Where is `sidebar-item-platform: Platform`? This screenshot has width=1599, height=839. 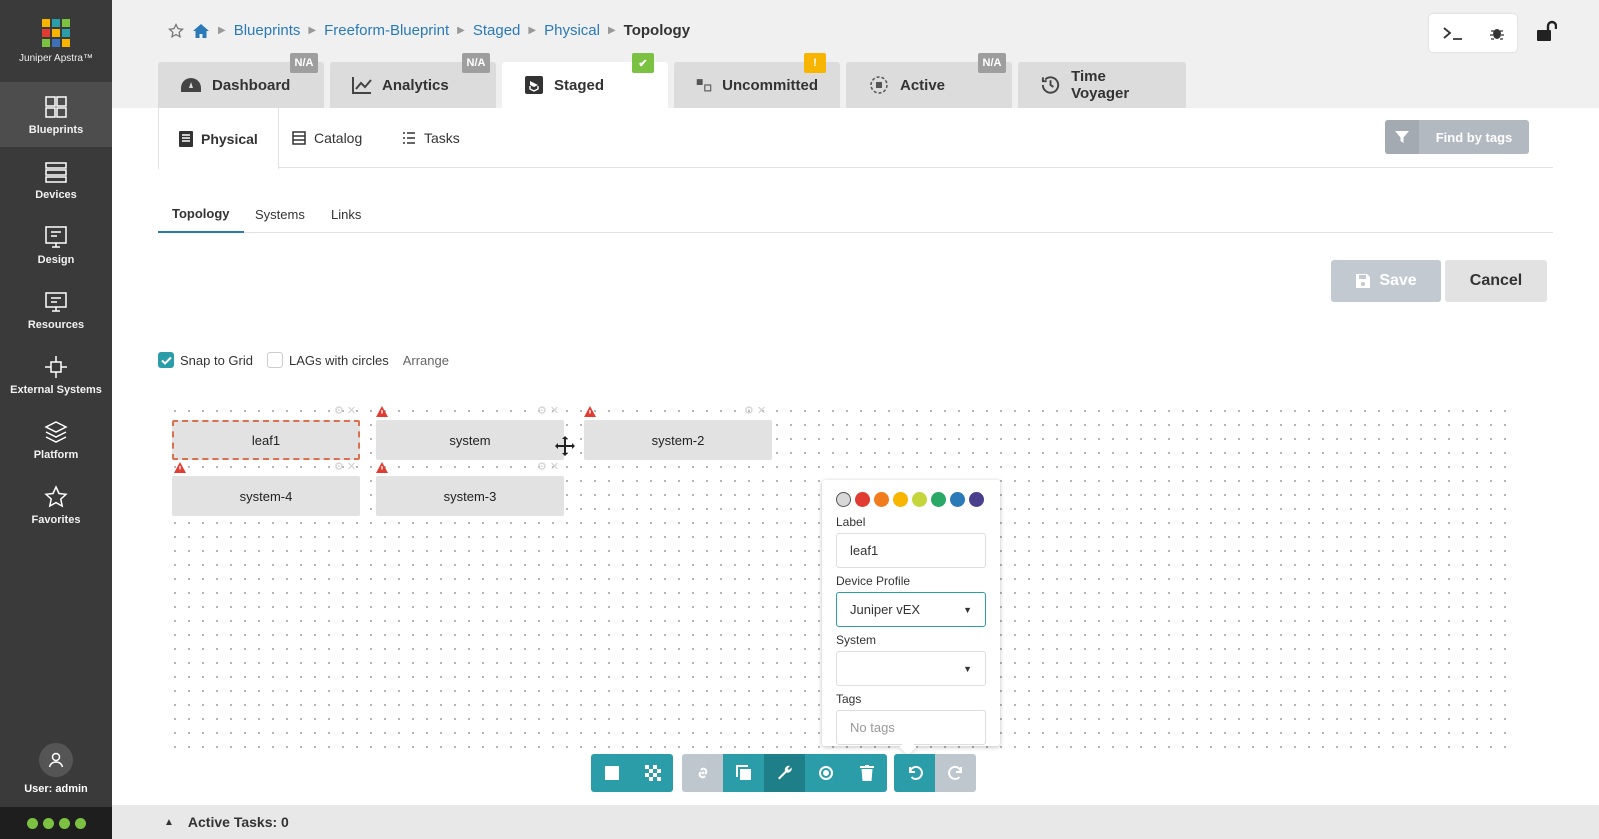 sidebar-item-platform: Platform is located at coordinates (56, 439).